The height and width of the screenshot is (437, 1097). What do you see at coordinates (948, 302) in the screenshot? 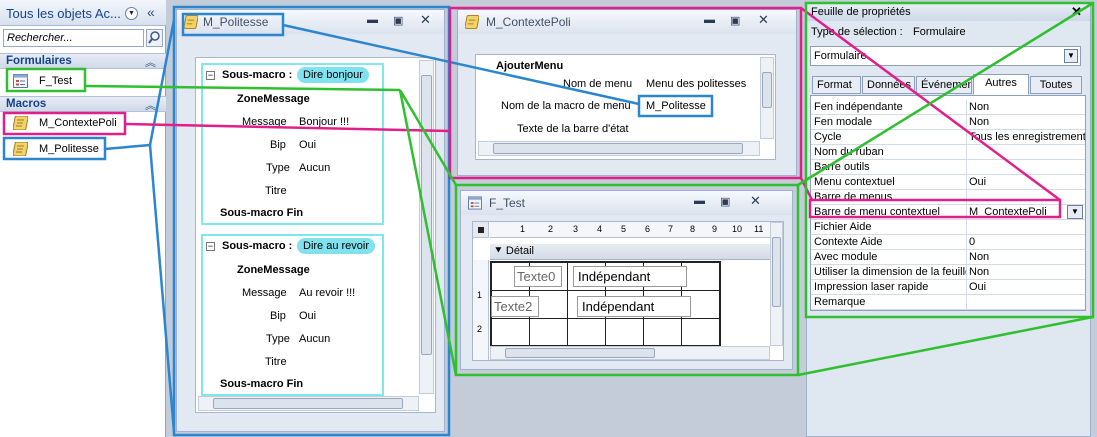
I see `property-row: Remarque` at bounding box center [948, 302].